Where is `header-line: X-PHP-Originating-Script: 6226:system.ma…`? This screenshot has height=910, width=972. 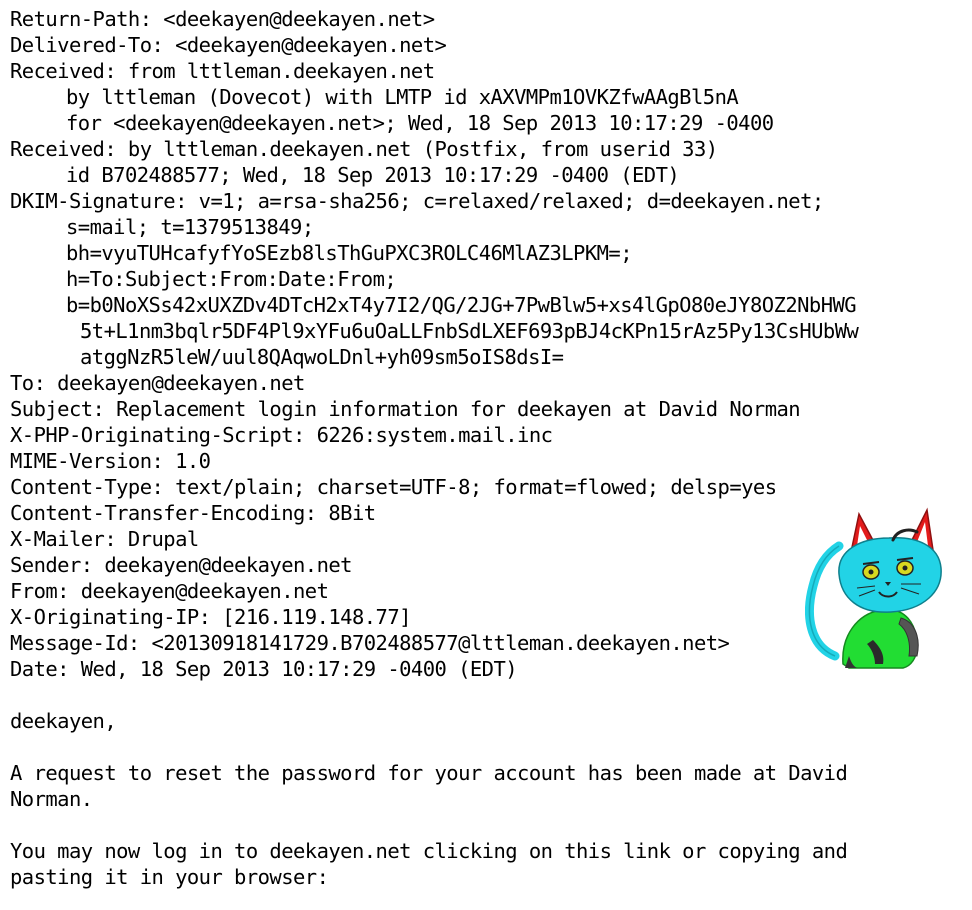
header-line: X-PHP-Originating-Script: 6226:system.ma… is located at coordinates (281, 435).